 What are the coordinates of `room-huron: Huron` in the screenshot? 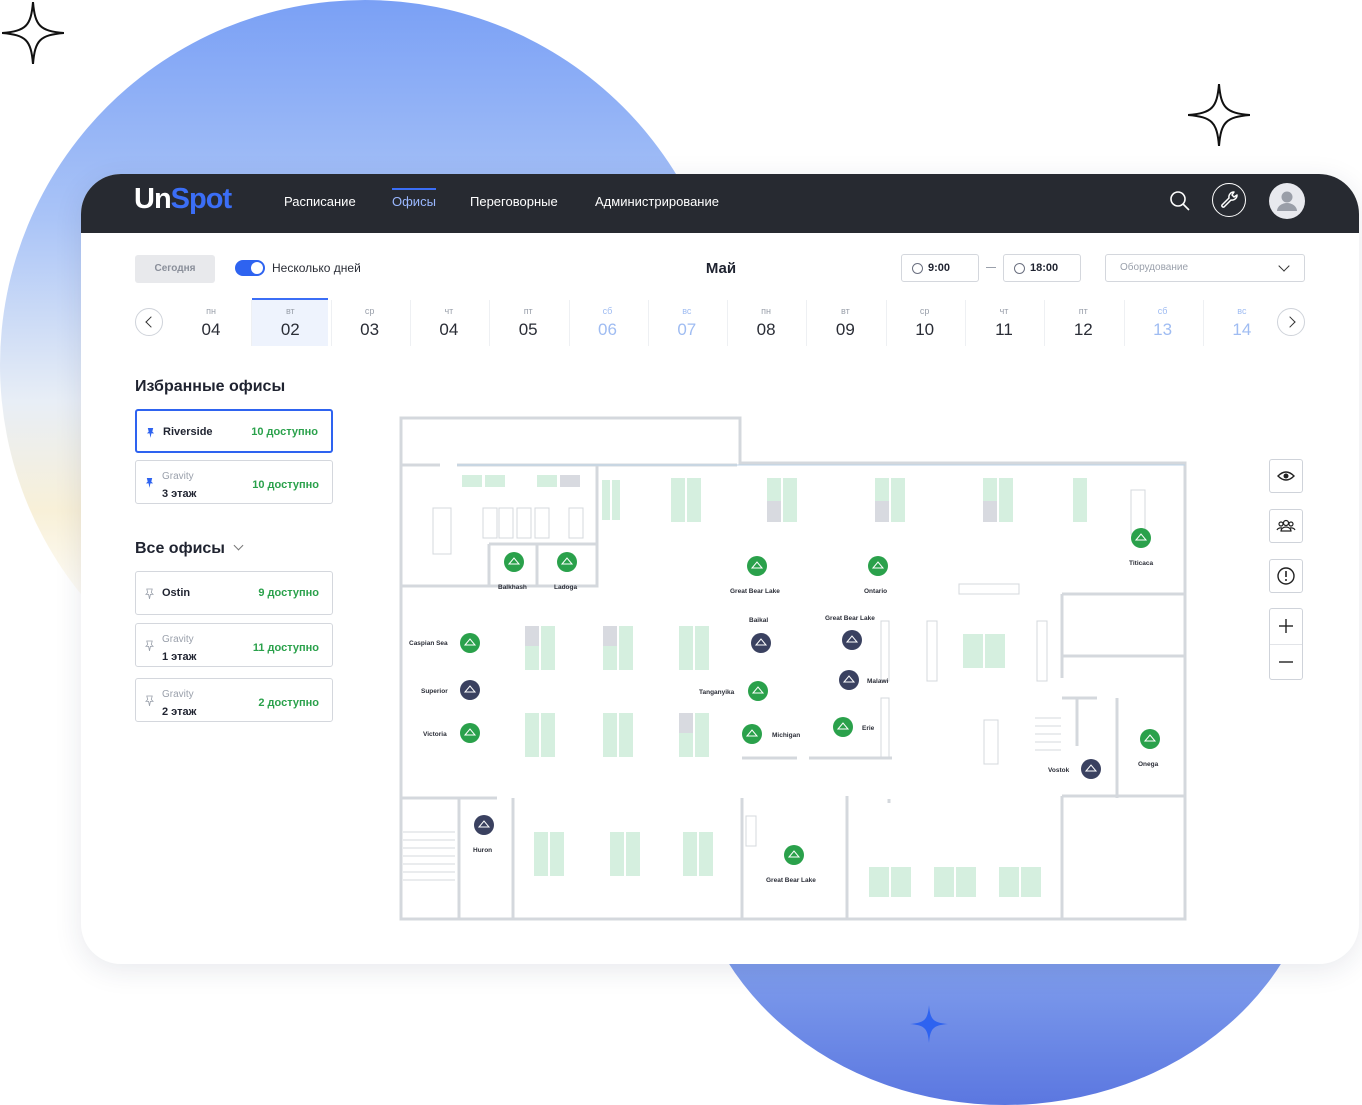 It's located at (483, 834).